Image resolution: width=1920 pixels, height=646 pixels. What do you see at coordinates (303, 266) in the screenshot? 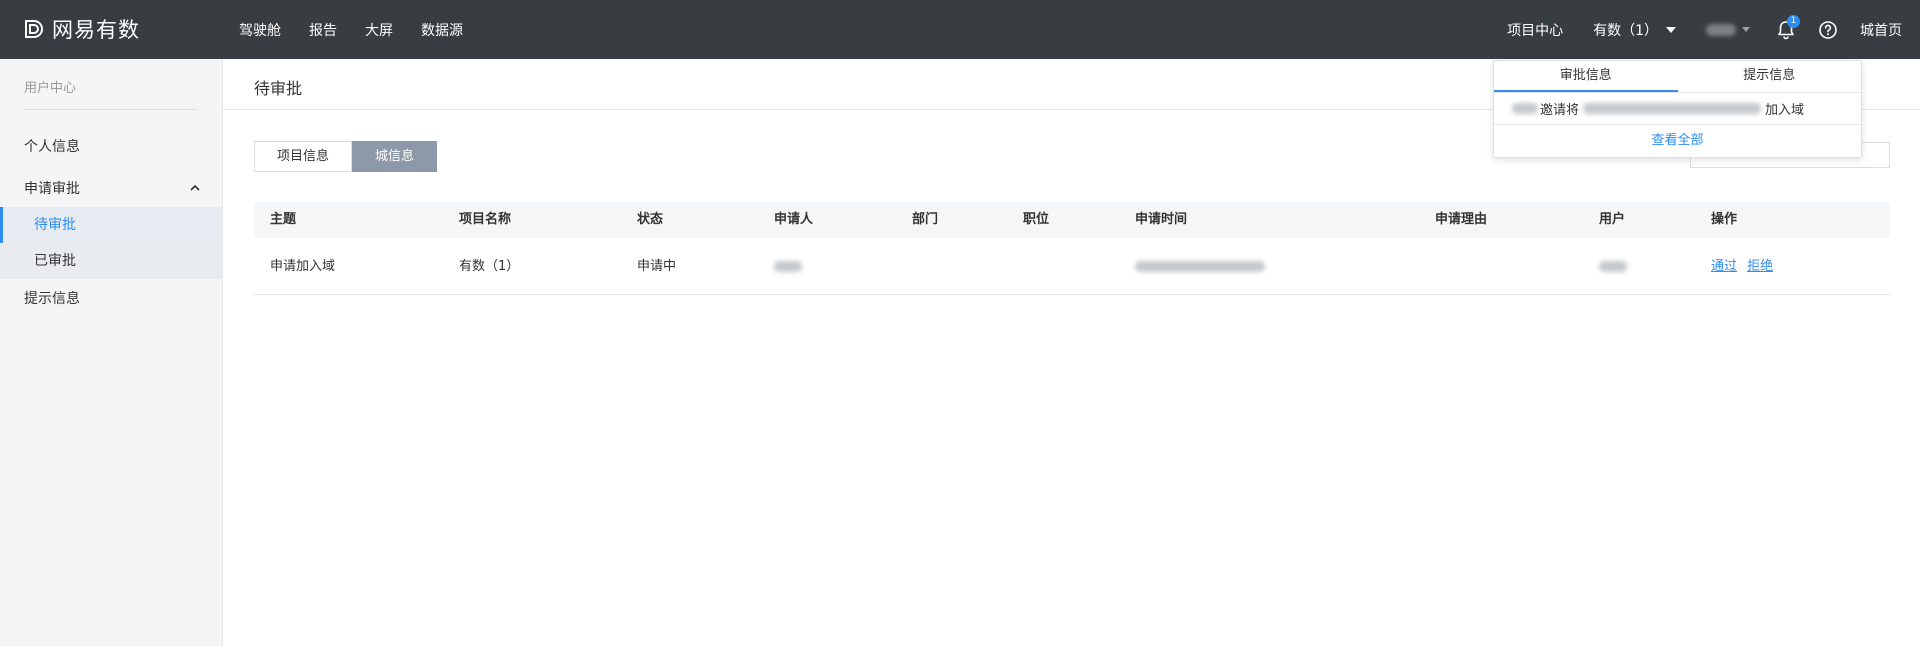
I see `cell-subject: 申请加入域` at bounding box center [303, 266].